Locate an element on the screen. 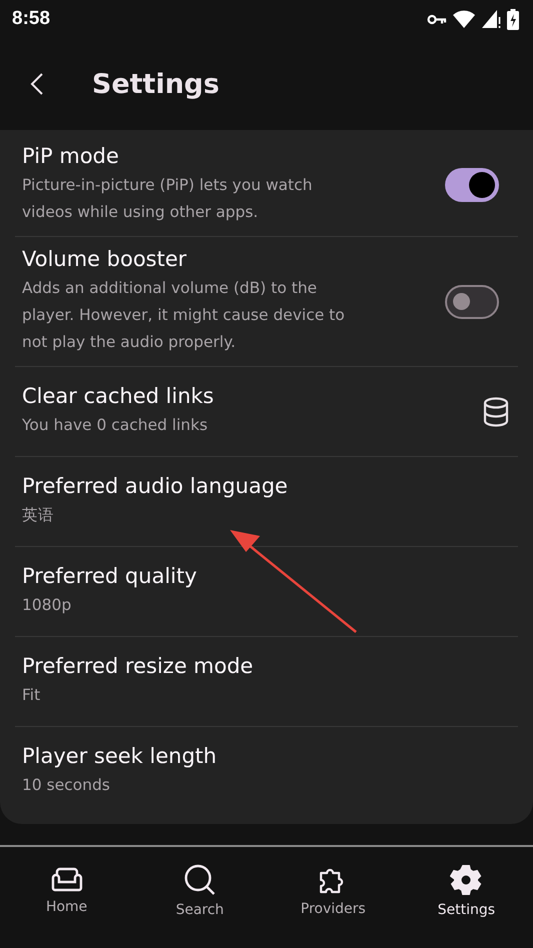 The width and height of the screenshot is (533, 948). setting-description: 10 seconds is located at coordinates (67, 785).